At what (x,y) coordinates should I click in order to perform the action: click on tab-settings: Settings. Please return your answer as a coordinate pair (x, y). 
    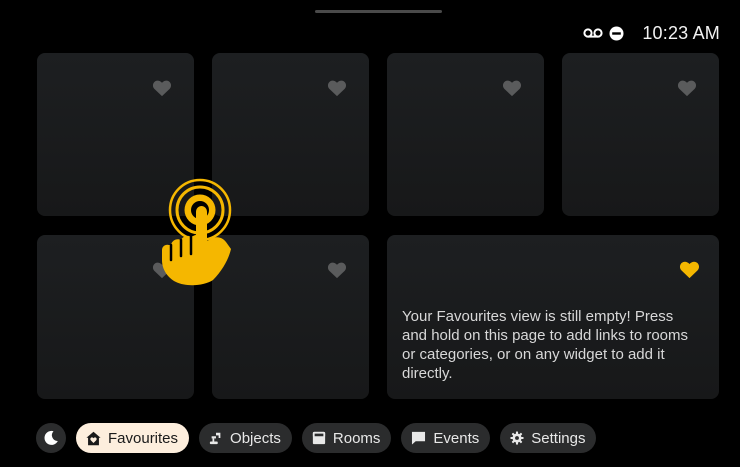
    Looking at the image, I should click on (548, 438).